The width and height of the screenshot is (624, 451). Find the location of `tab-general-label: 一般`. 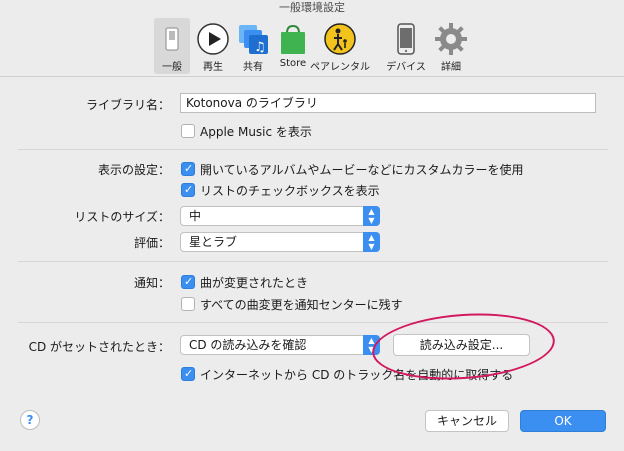

tab-general-label: 一般 is located at coordinates (172, 67).